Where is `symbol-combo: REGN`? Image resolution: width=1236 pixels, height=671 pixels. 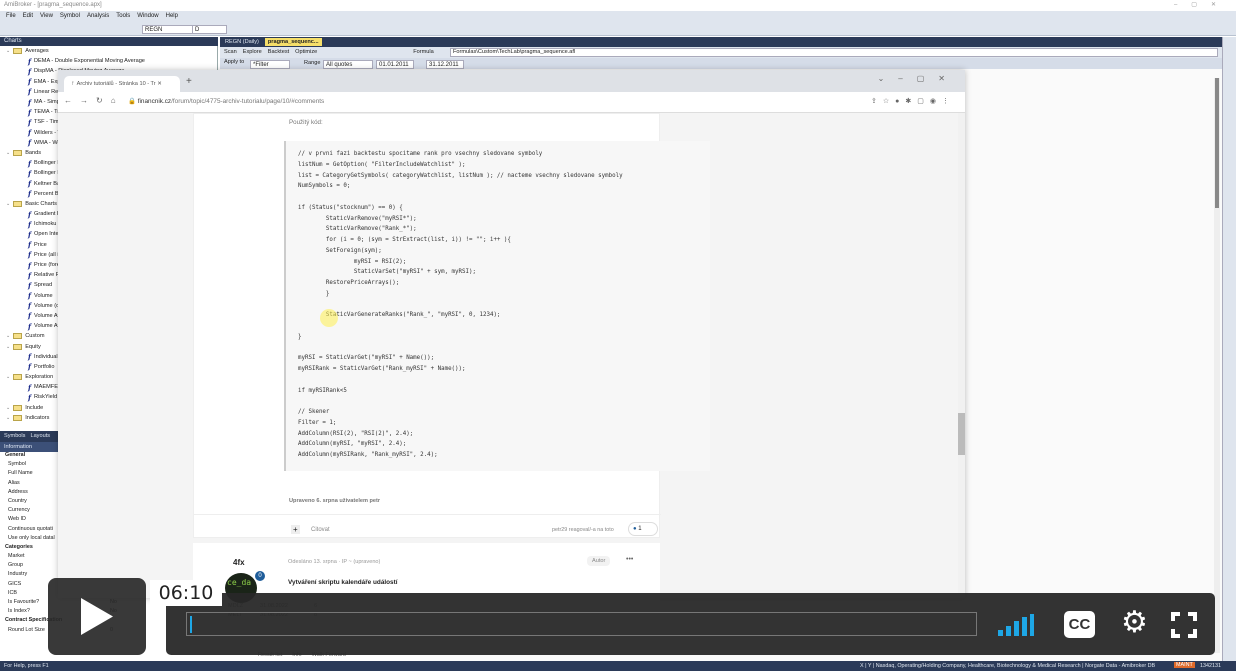 symbol-combo: REGN is located at coordinates (169, 29).